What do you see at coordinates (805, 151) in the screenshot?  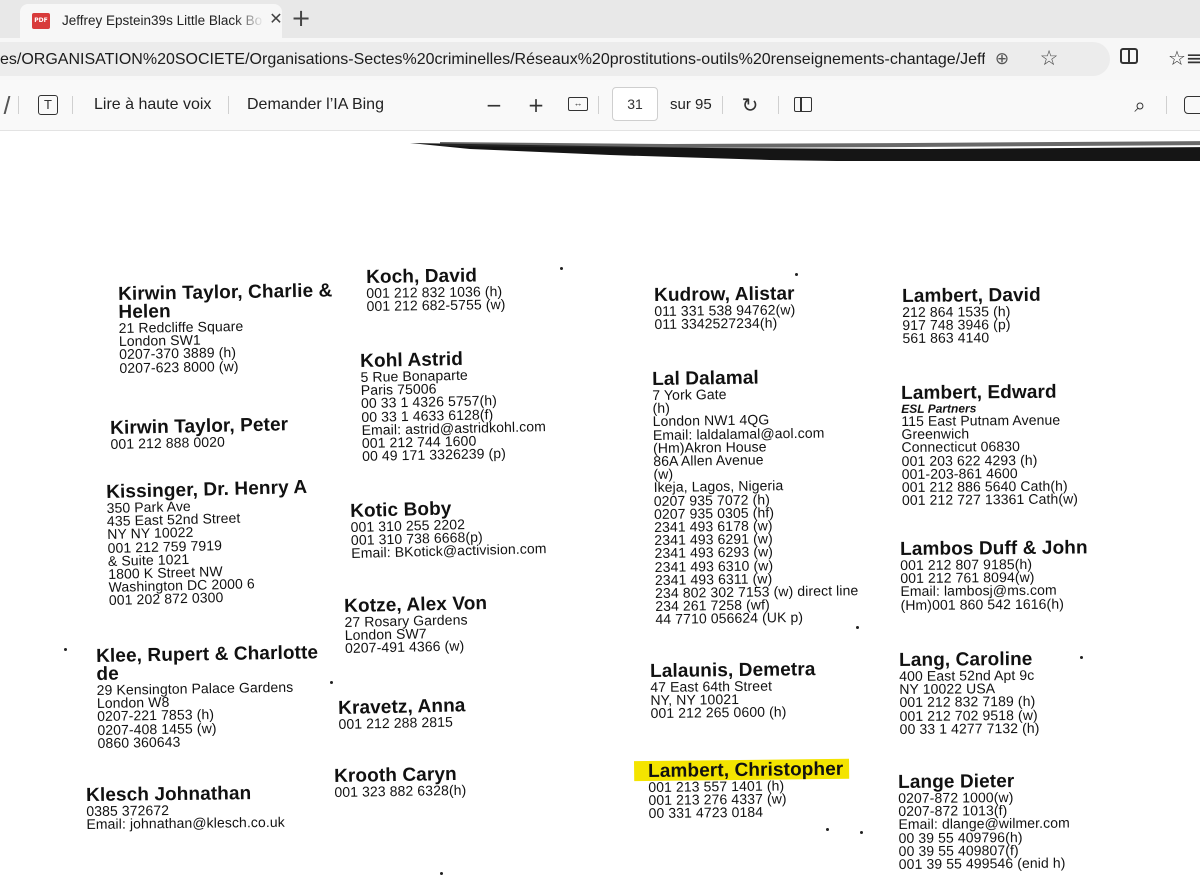 I see `scan-artifact` at bounding box center [805, 151].